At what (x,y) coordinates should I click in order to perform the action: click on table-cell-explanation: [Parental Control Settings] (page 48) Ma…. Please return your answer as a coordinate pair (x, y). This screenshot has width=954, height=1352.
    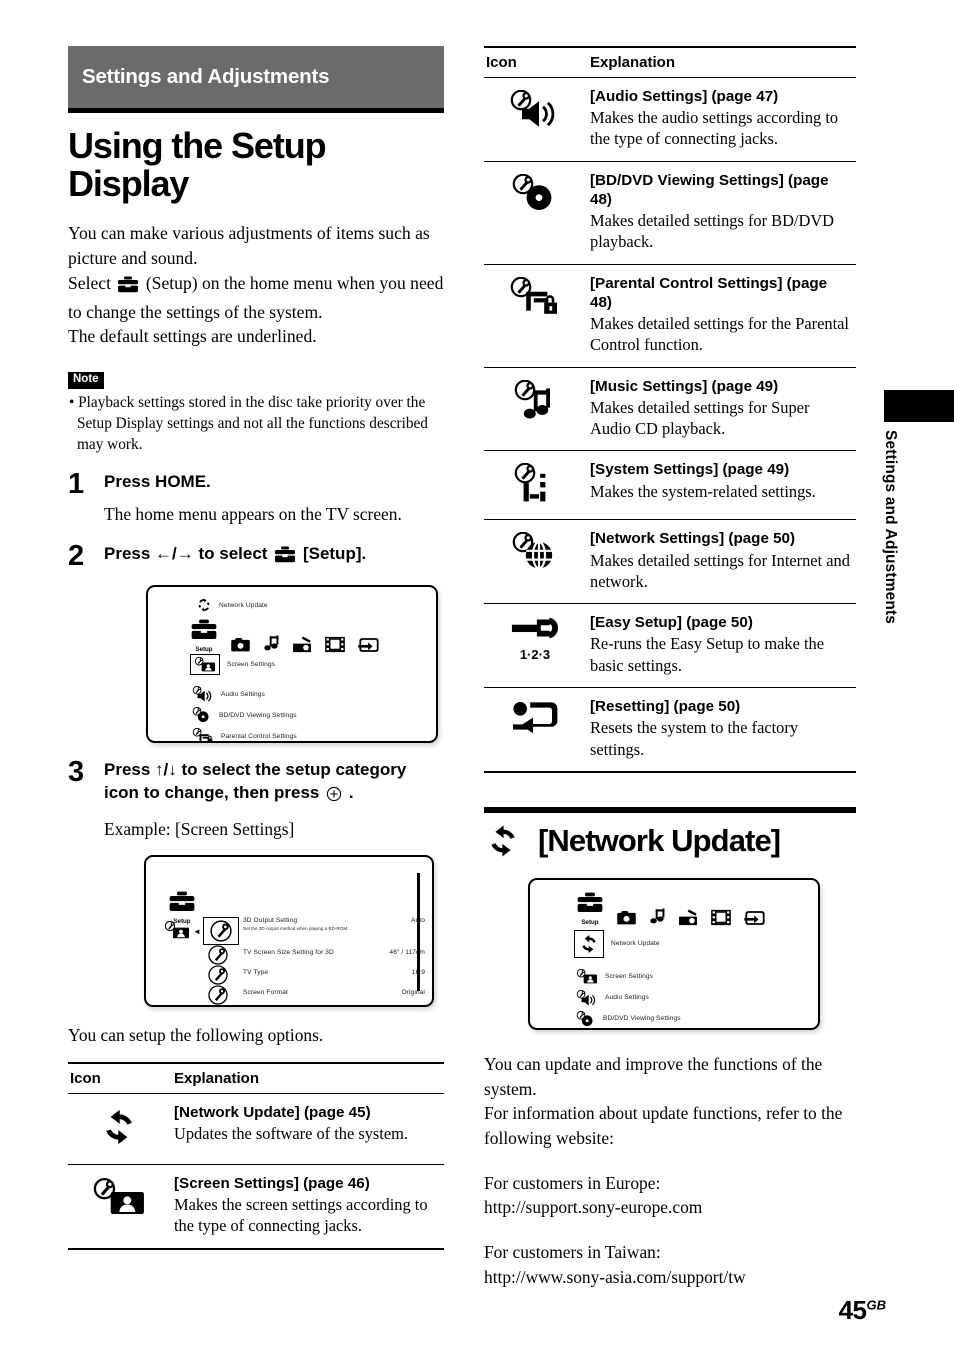
    Looking at the image, I should click on (722, 316).